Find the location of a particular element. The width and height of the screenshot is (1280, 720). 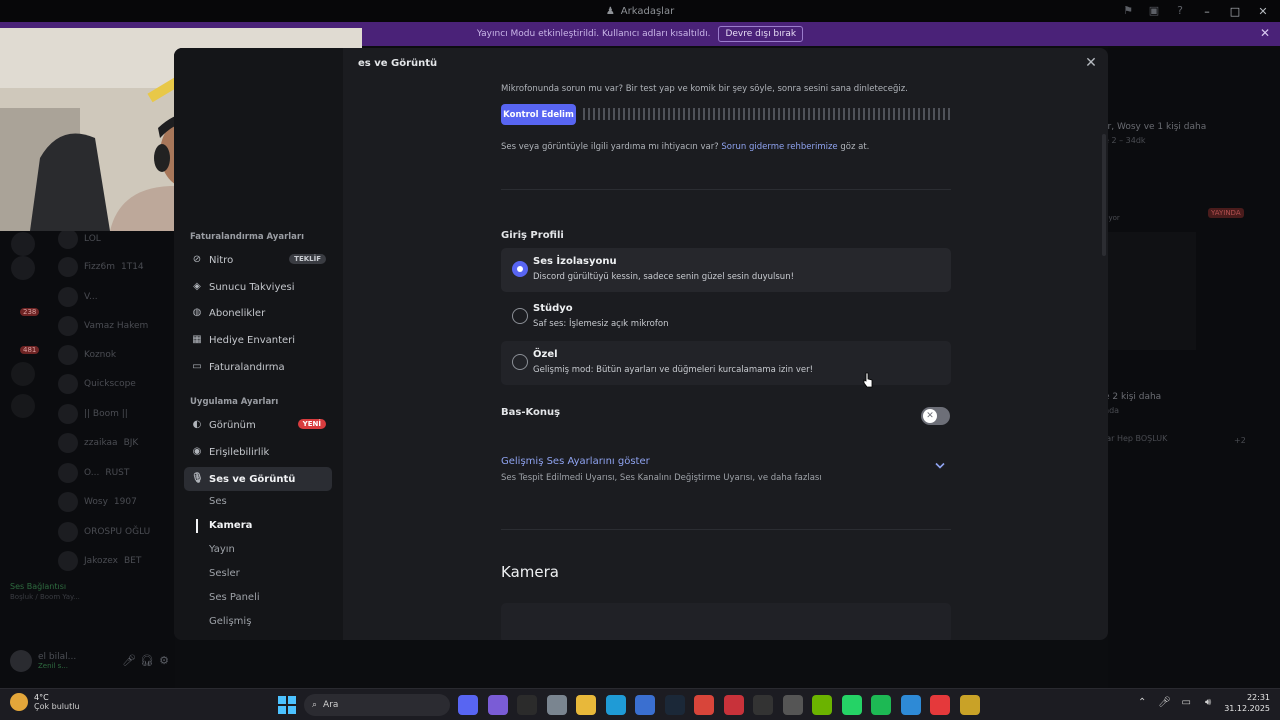

store-icon is located at coordinates (645, 705).